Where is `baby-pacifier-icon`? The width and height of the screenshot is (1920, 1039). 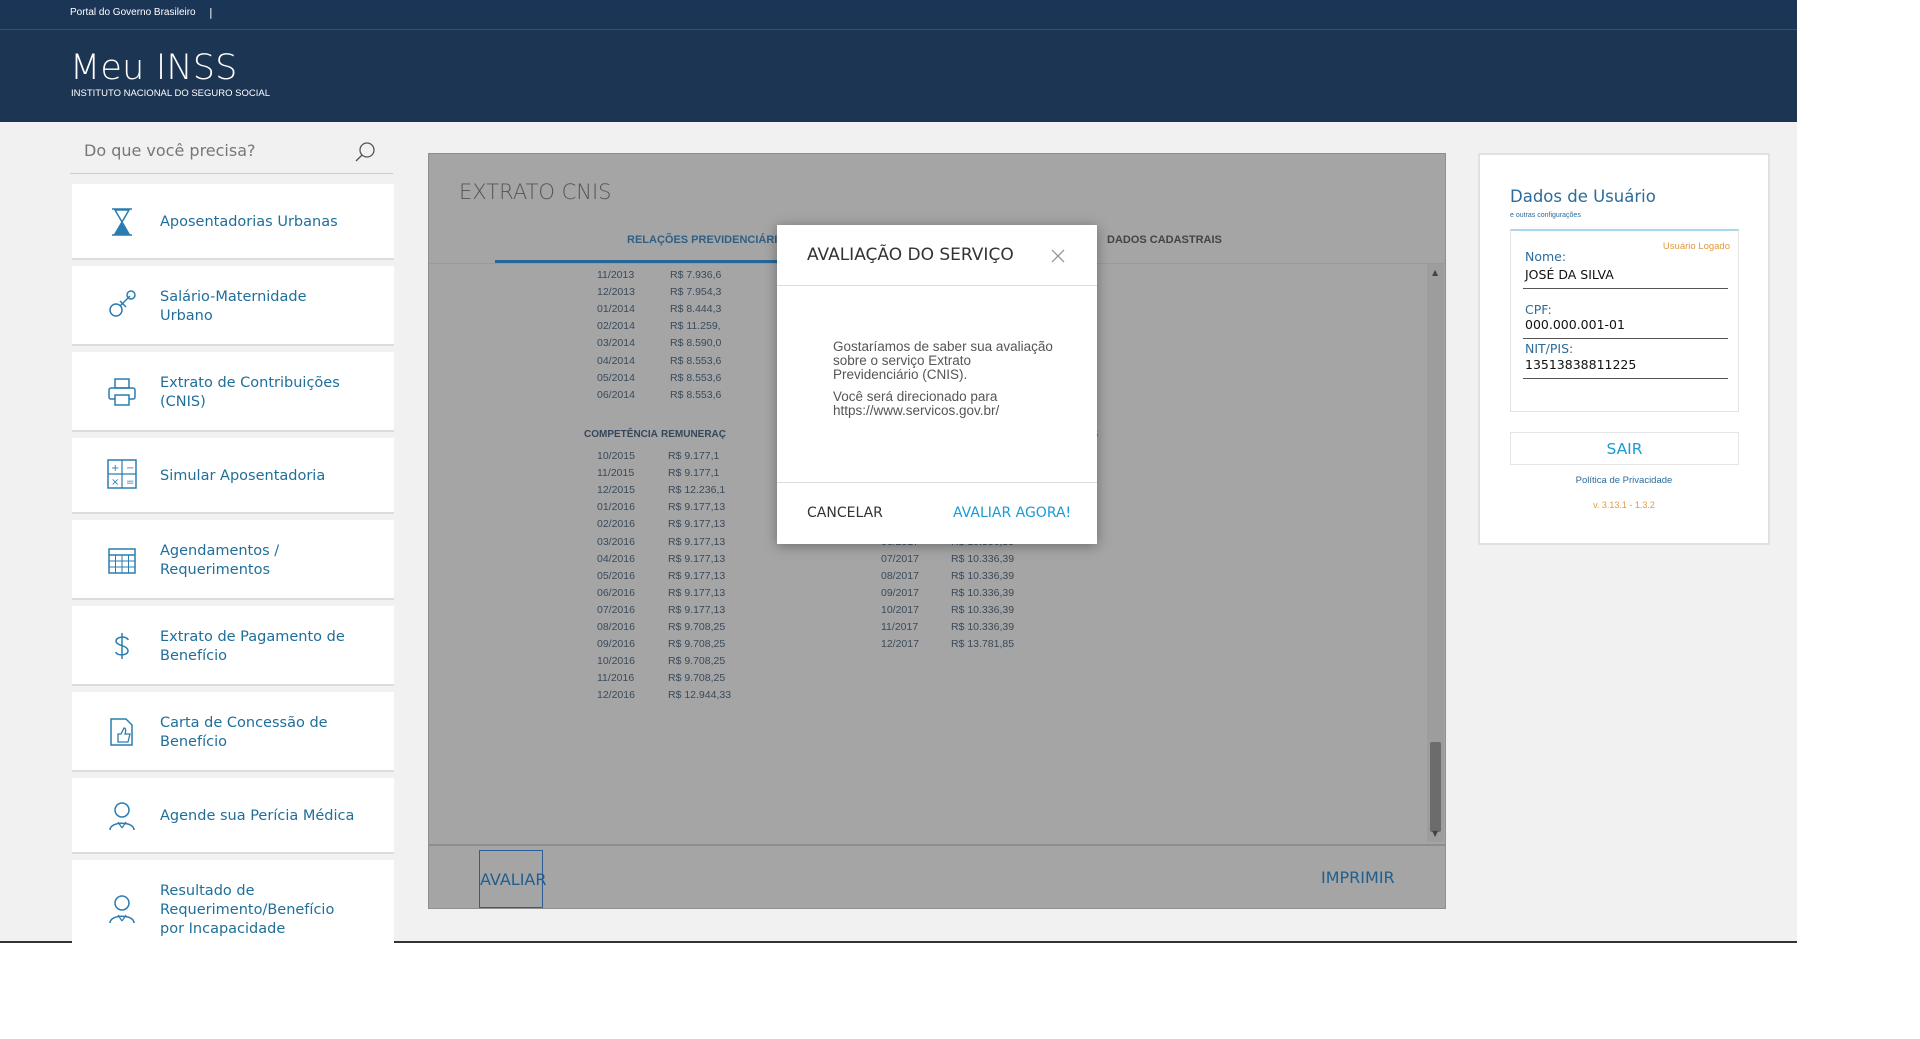
baby-pacifier-icon is located at coordinates (122, 304).